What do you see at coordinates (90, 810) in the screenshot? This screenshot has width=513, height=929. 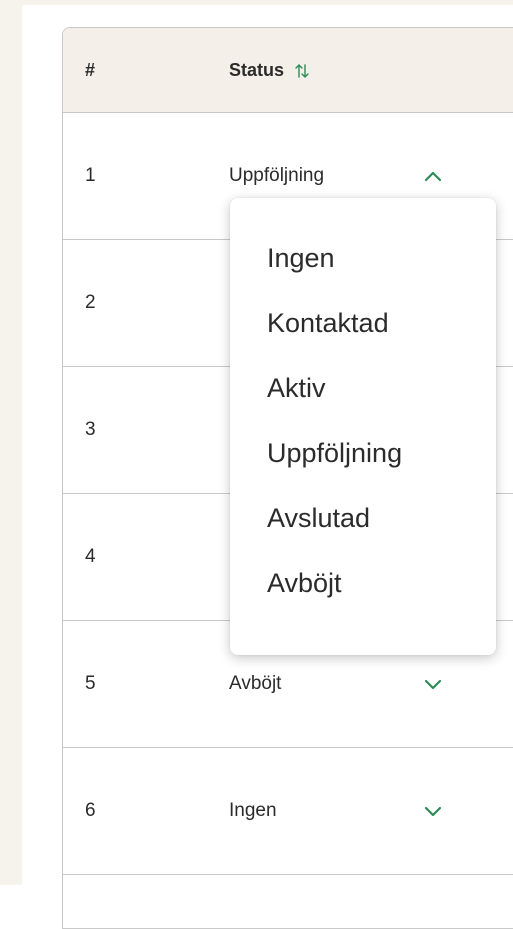 I see `row-index: 6` at bounding box center [90, 810].